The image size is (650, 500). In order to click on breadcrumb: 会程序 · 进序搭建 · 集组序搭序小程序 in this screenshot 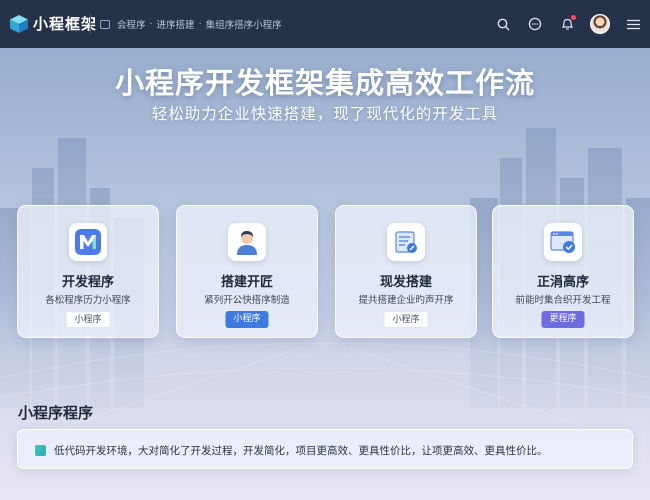, I will do `click(191, 24)`.